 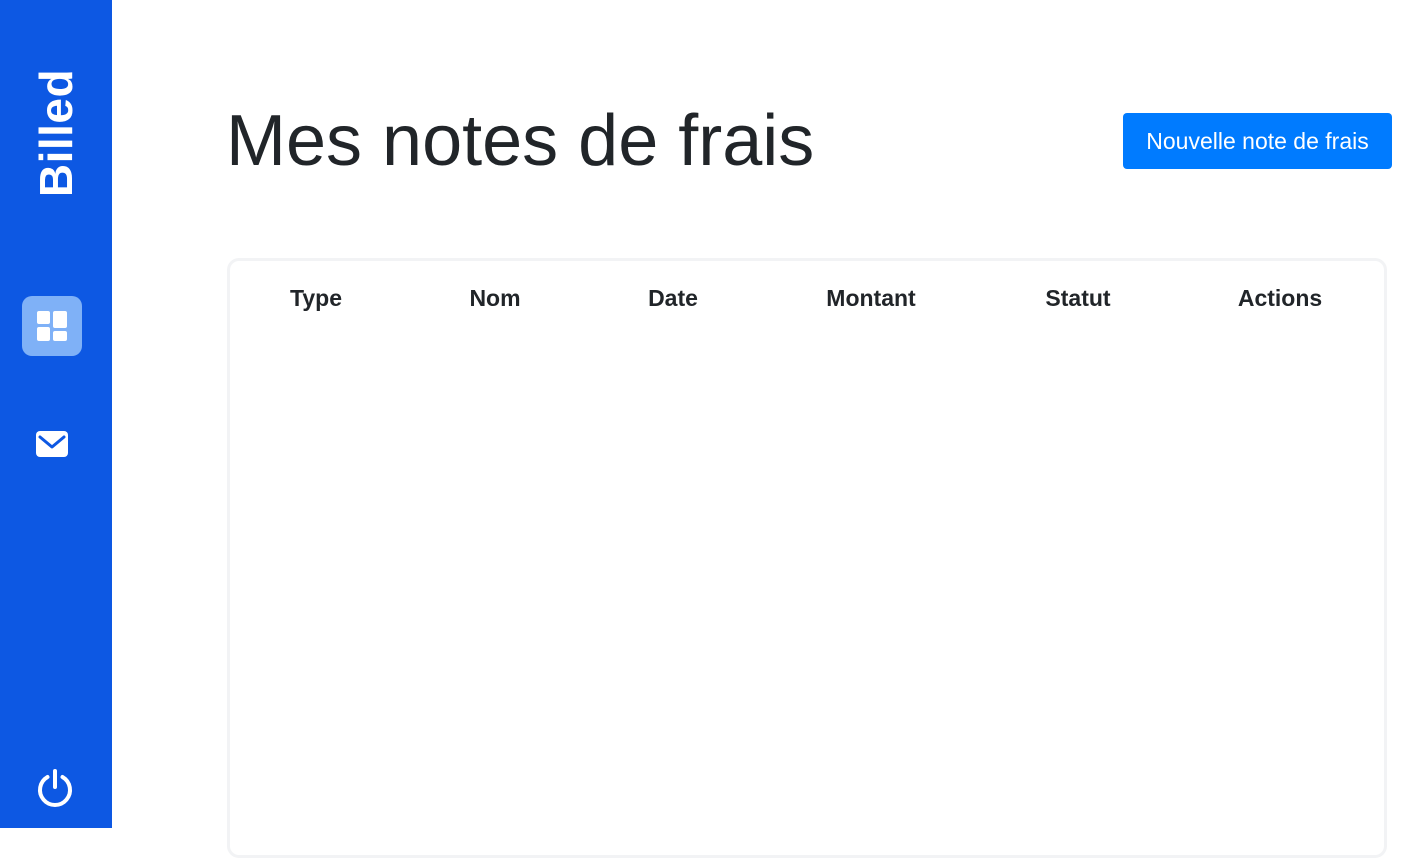 I want to click on column-header-actions: Actions, so click(x=1280, y=298).